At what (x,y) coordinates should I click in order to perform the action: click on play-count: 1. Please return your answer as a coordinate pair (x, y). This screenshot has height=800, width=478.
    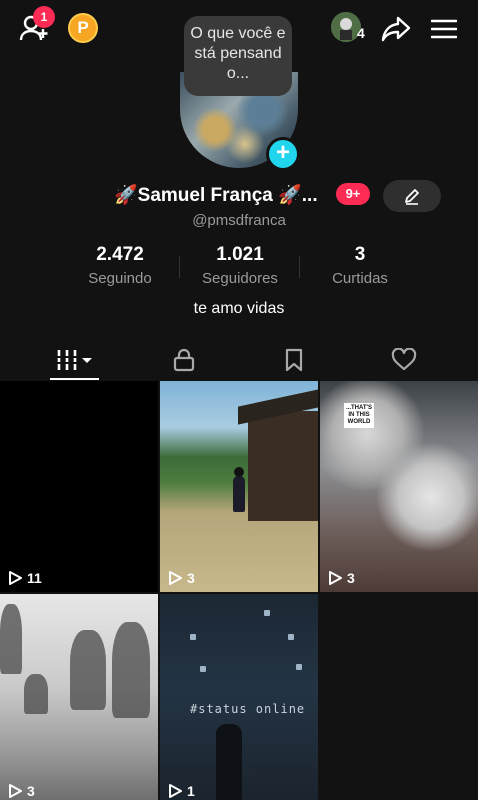
    Looking at the image, I should click on (181, 791).